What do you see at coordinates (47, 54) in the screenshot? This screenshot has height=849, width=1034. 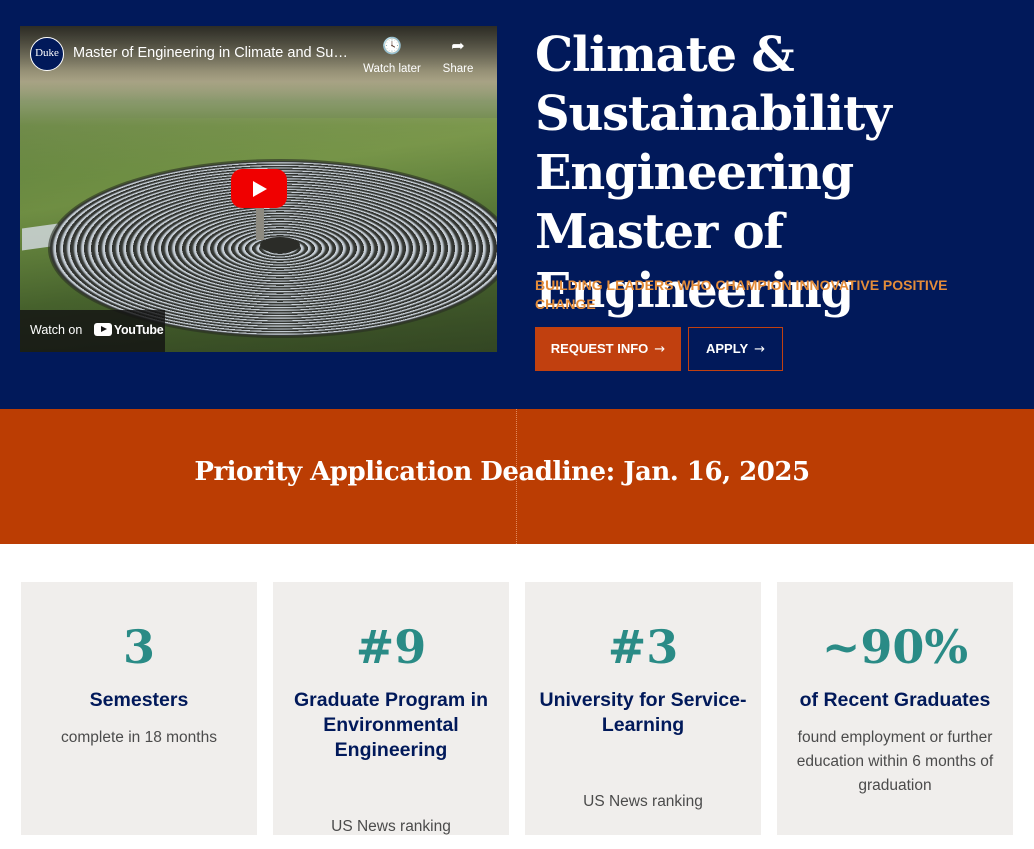 I see `channel-logo: Duke` at bounding box center [47, 54].